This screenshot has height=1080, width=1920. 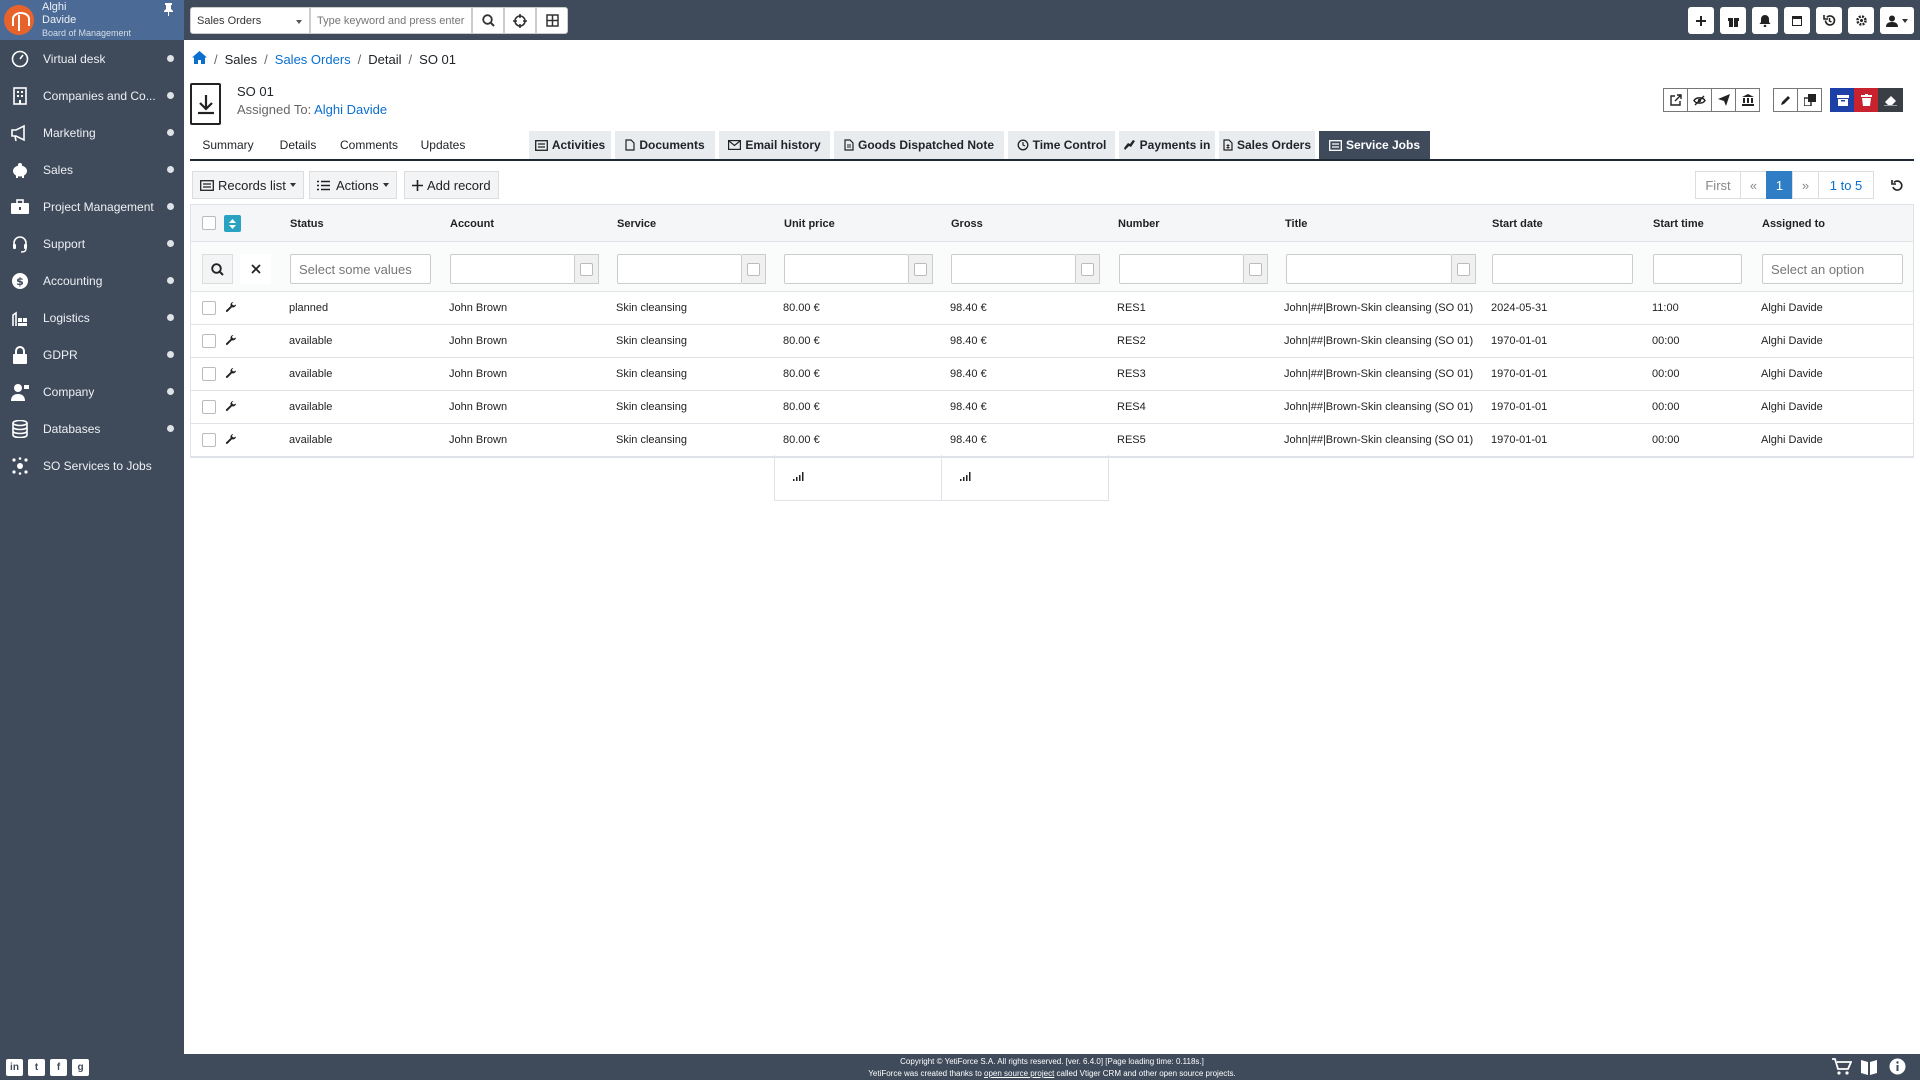 I want to click on column-title: Title, so click(x=1296, y=224).